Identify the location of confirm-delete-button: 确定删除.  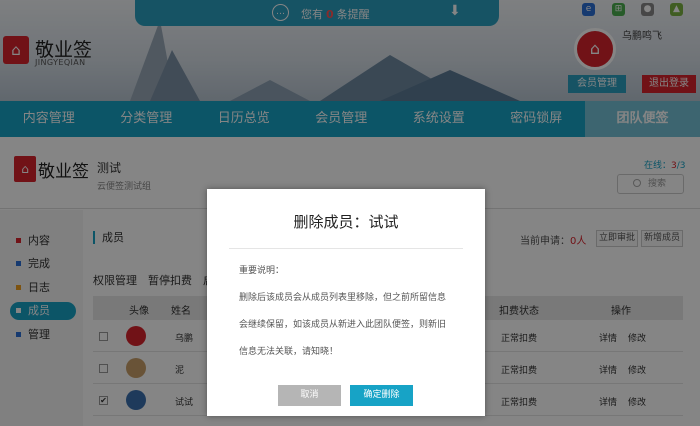
(381, 395).